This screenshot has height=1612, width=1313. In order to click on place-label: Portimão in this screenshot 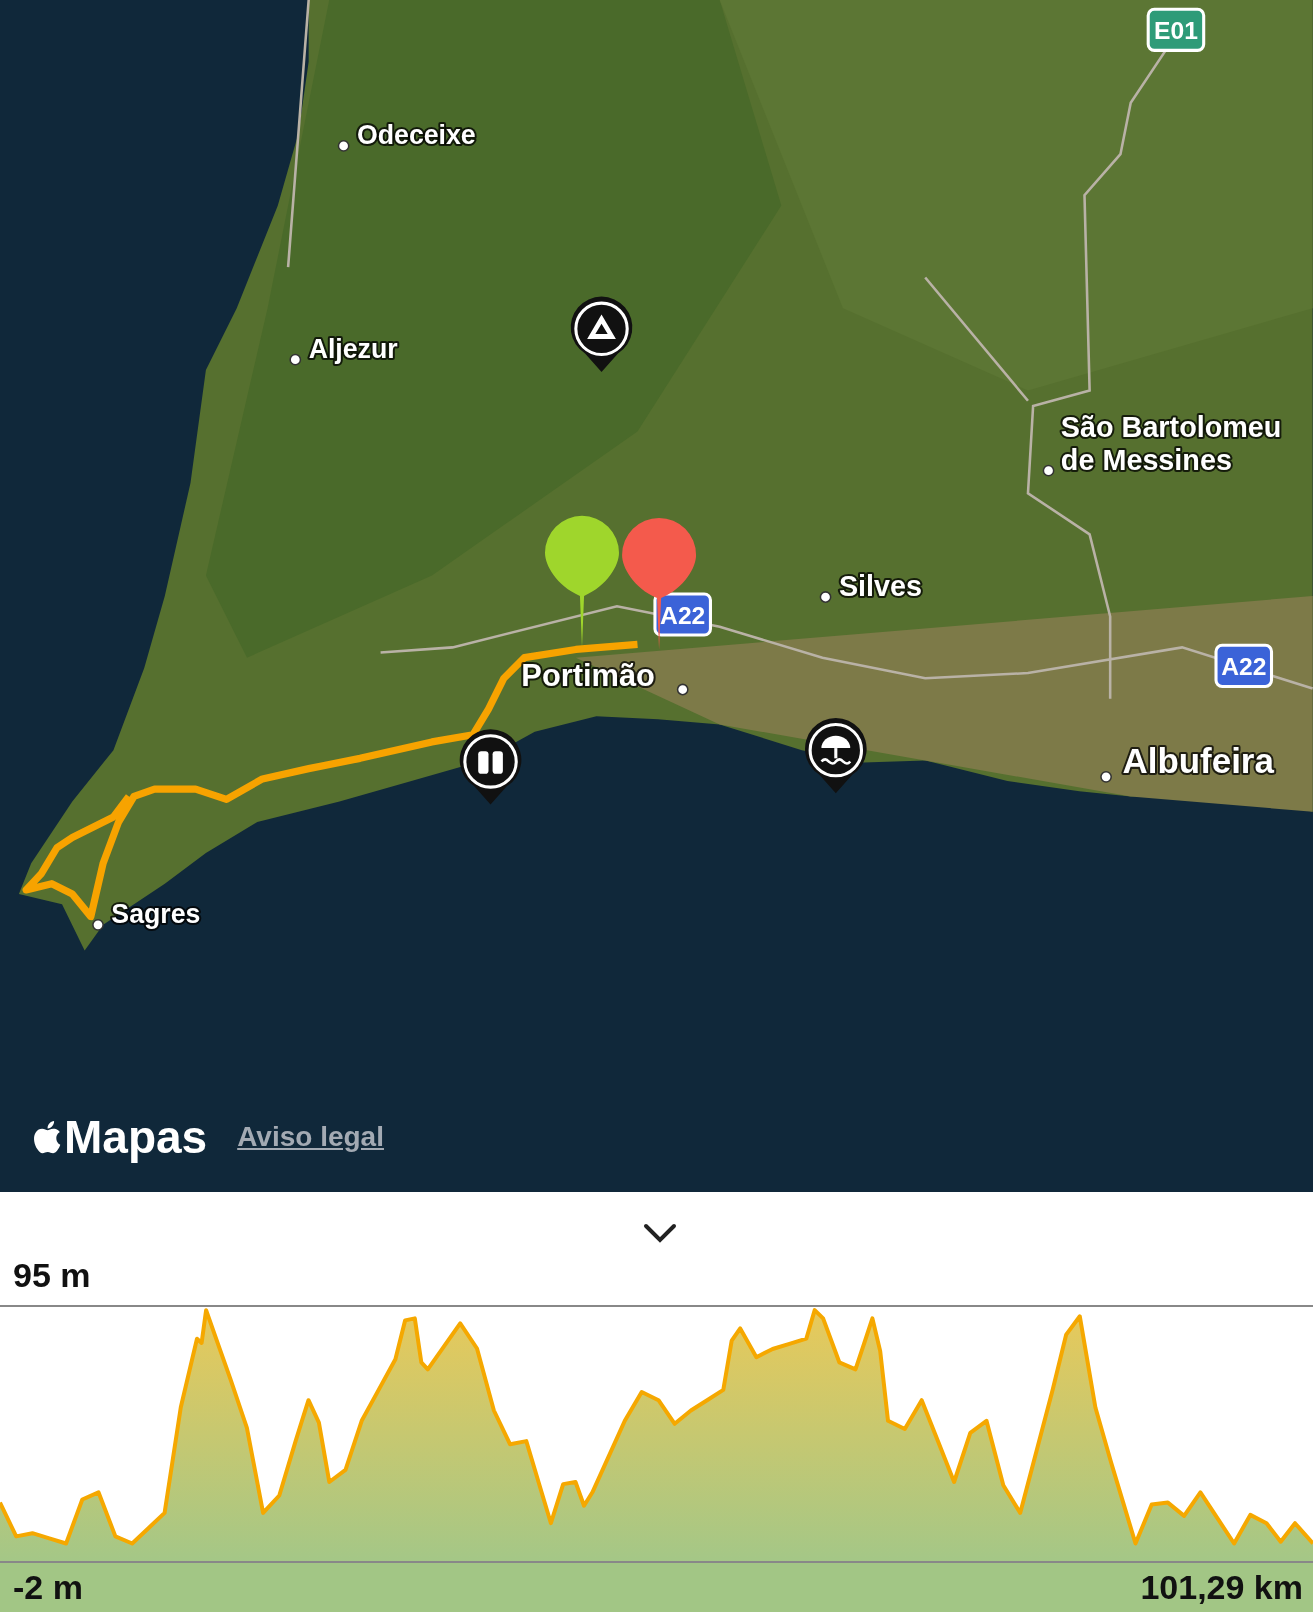, I will do `click(588, 676)`.